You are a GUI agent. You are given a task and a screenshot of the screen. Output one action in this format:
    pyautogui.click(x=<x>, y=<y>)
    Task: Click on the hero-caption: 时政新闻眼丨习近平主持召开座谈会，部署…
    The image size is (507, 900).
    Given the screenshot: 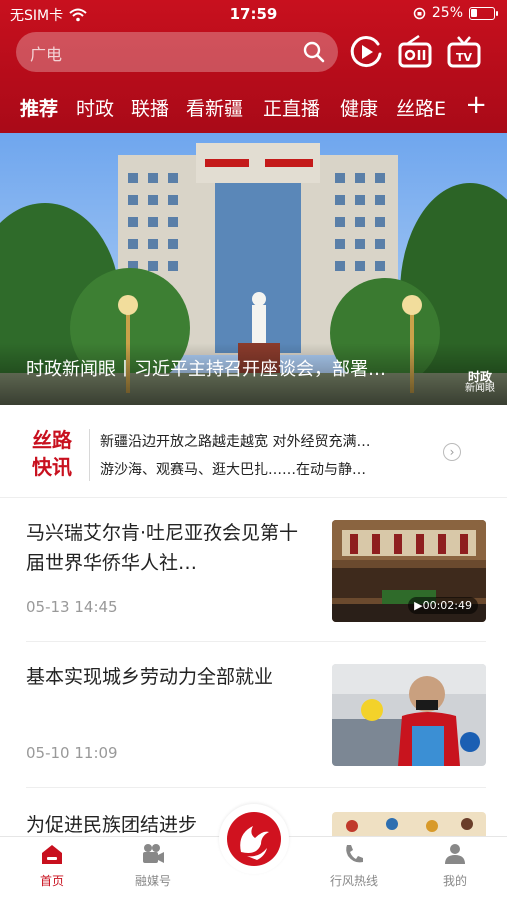 What is the action you would take?
    pyautogui.click(x=206, y=369)
    